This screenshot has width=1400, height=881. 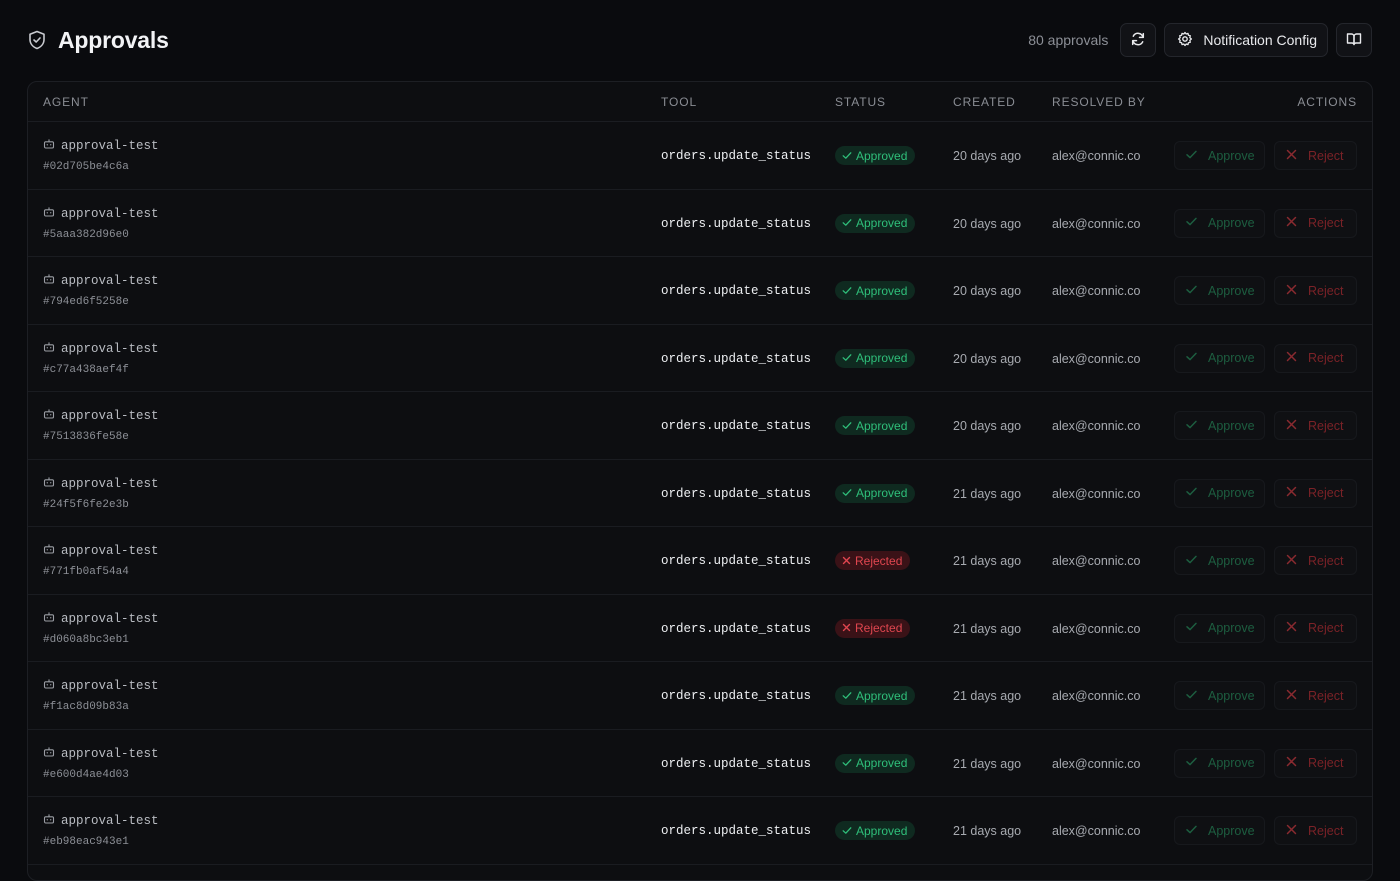 I want to click on notification-config-button: Notification Config, so click(x=1246, y=40).